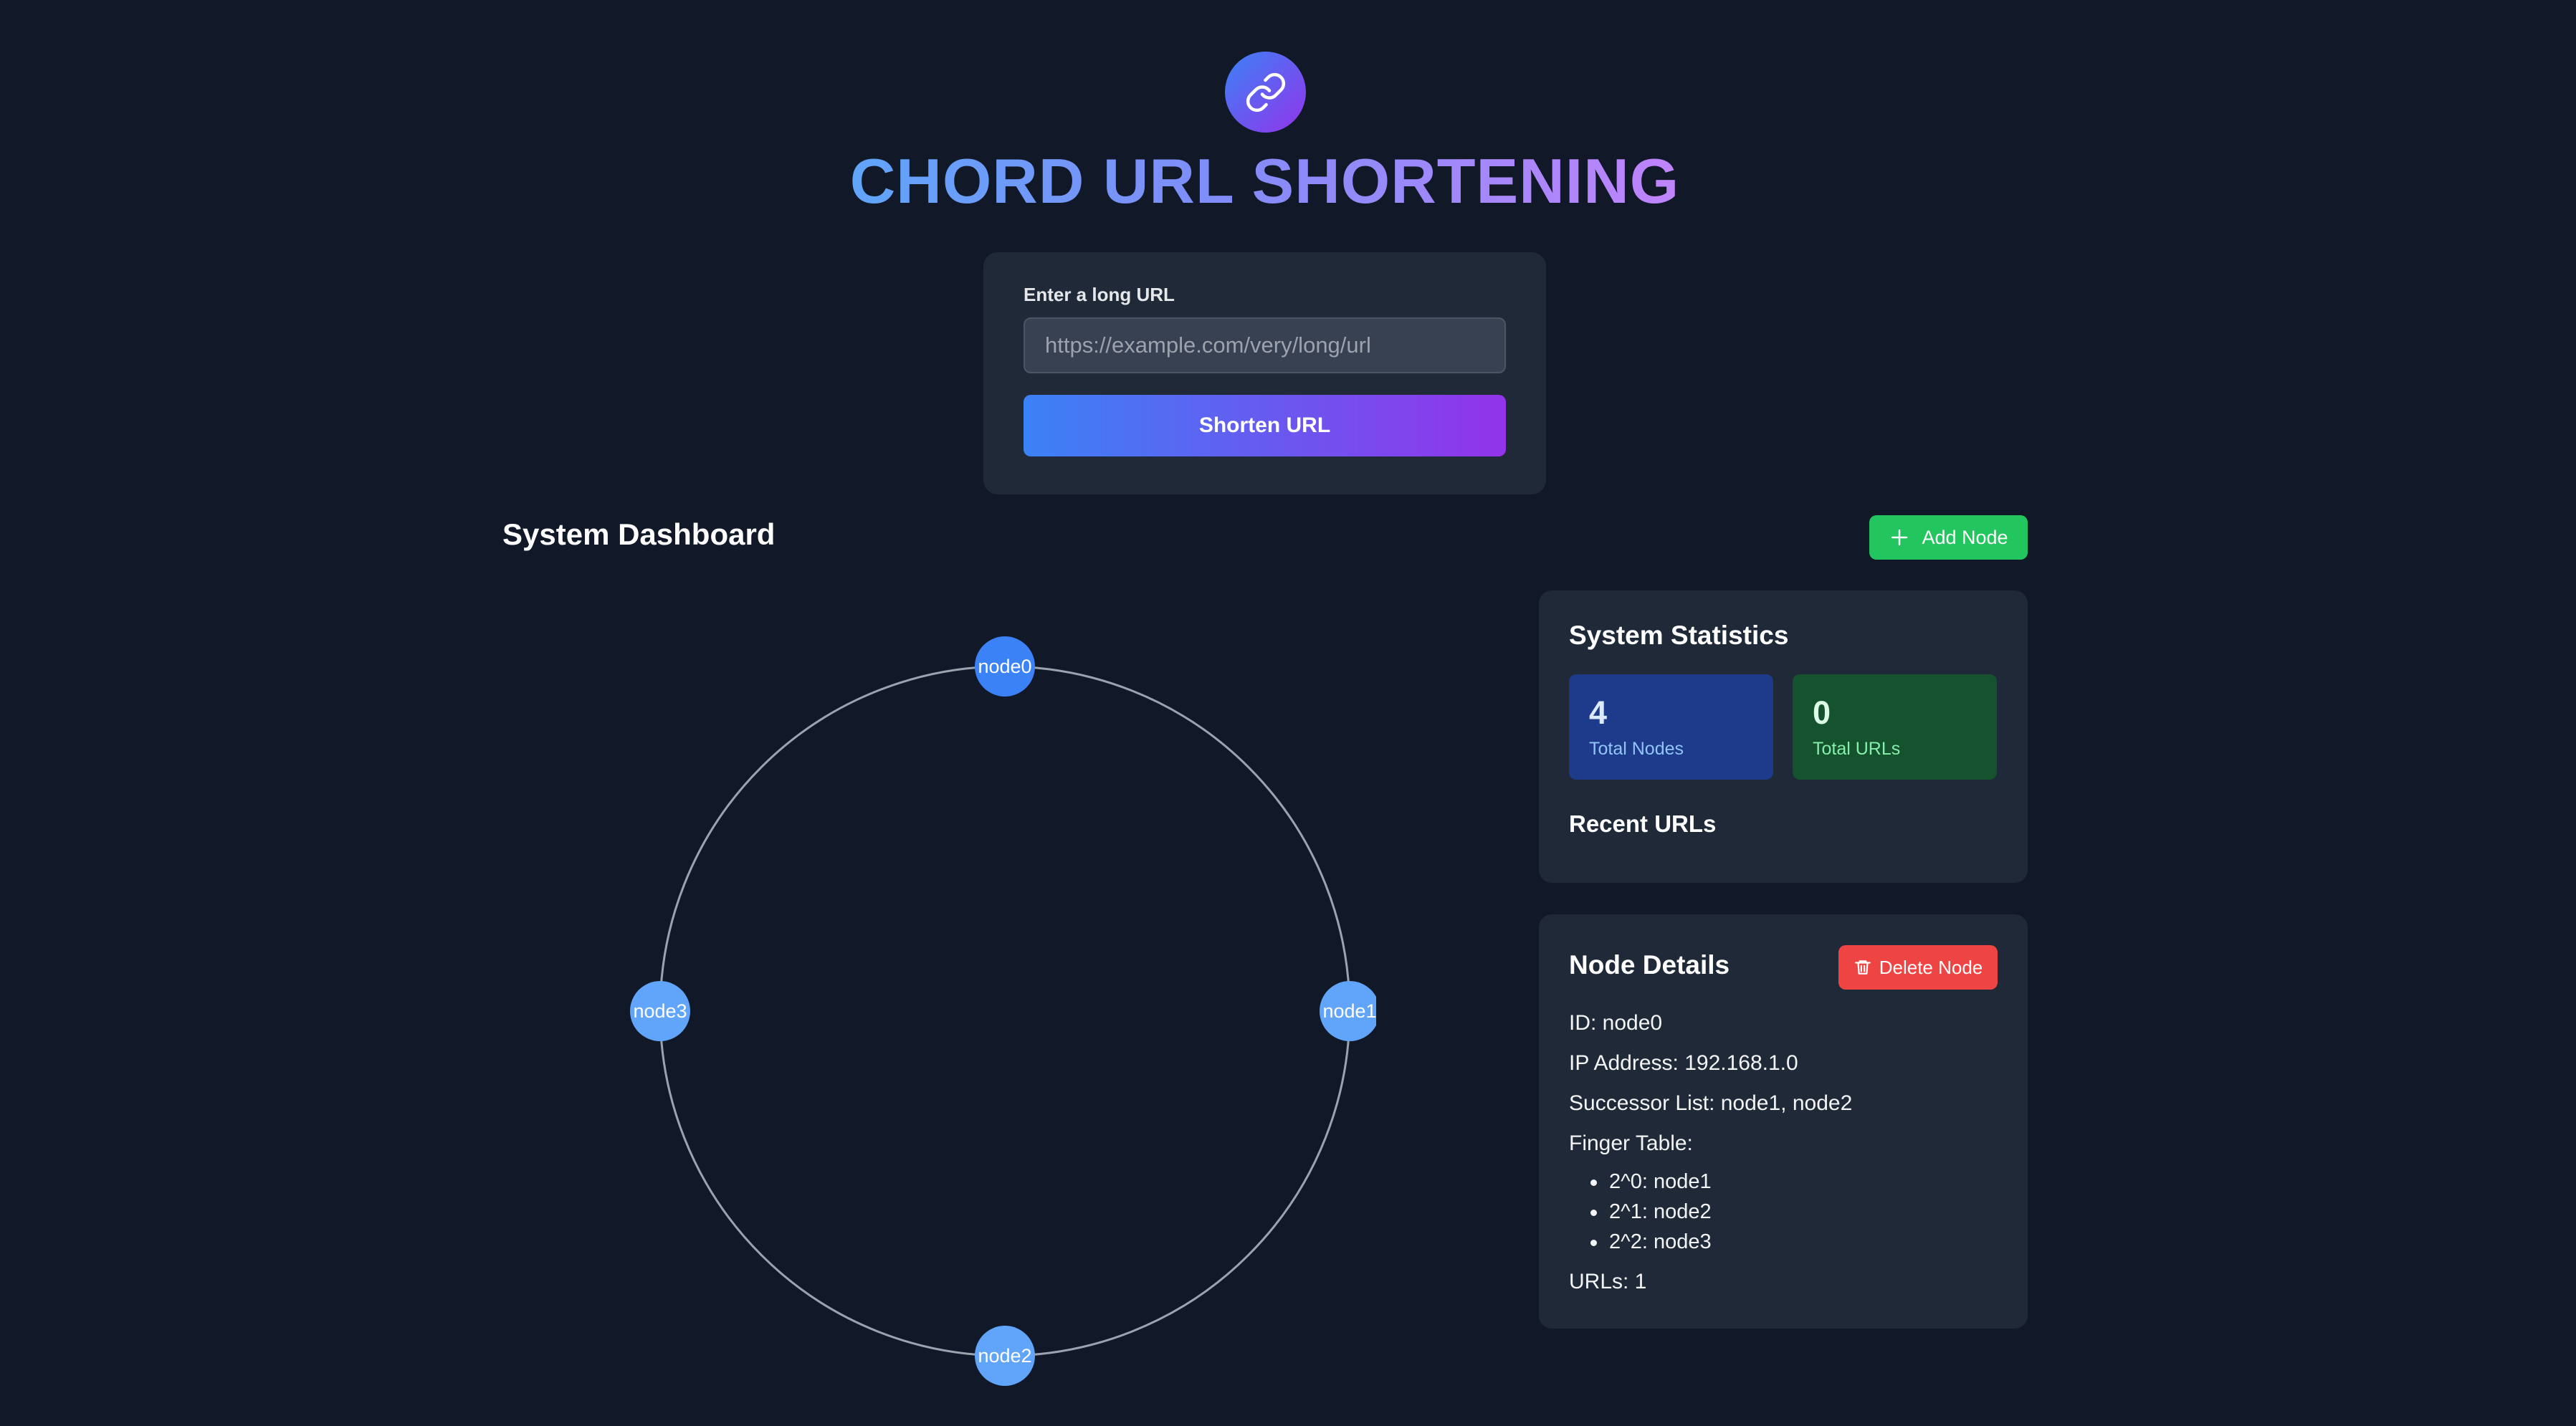  What do you see at coordinates (639, 534) in the screenshot?
I see `dashboard-title: System Dashboard` at bounding box center [639, 534].